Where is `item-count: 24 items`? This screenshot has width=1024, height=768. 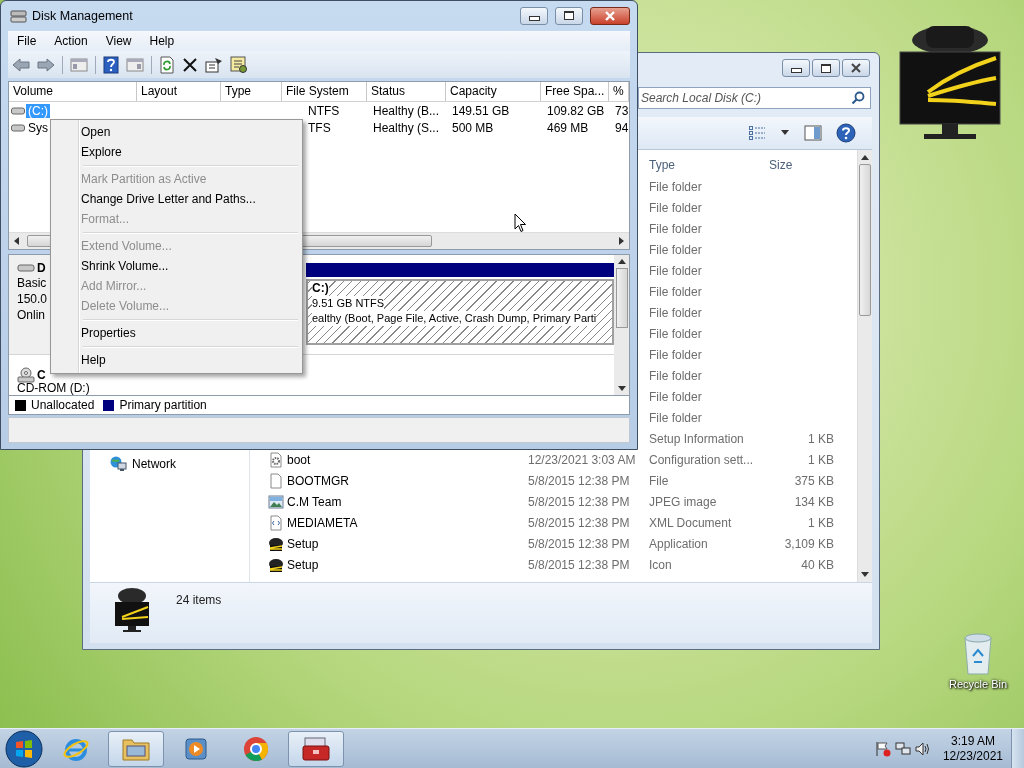
item-count: 24 items is located at coordinates (199, 600).